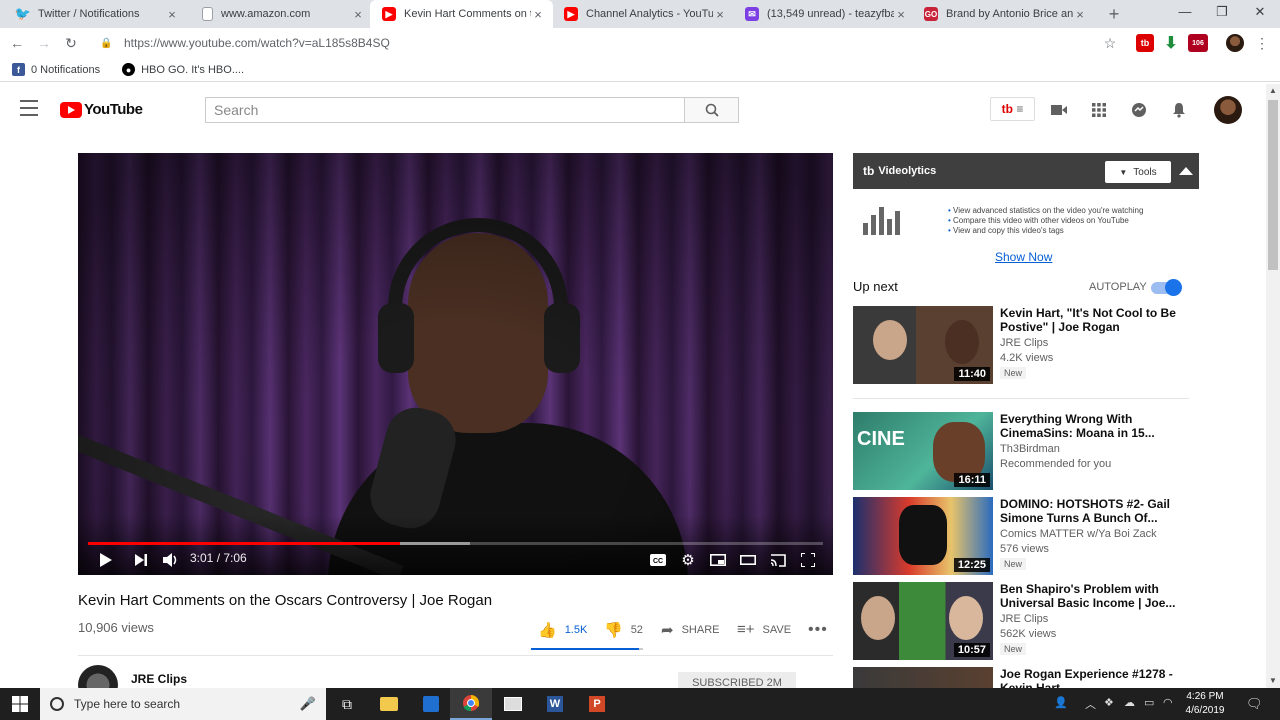 The width and height of the screenshot is (1280, 720). Describe the element at coordinates (445, 110) in the screenshot. I see `search-input` at that location.